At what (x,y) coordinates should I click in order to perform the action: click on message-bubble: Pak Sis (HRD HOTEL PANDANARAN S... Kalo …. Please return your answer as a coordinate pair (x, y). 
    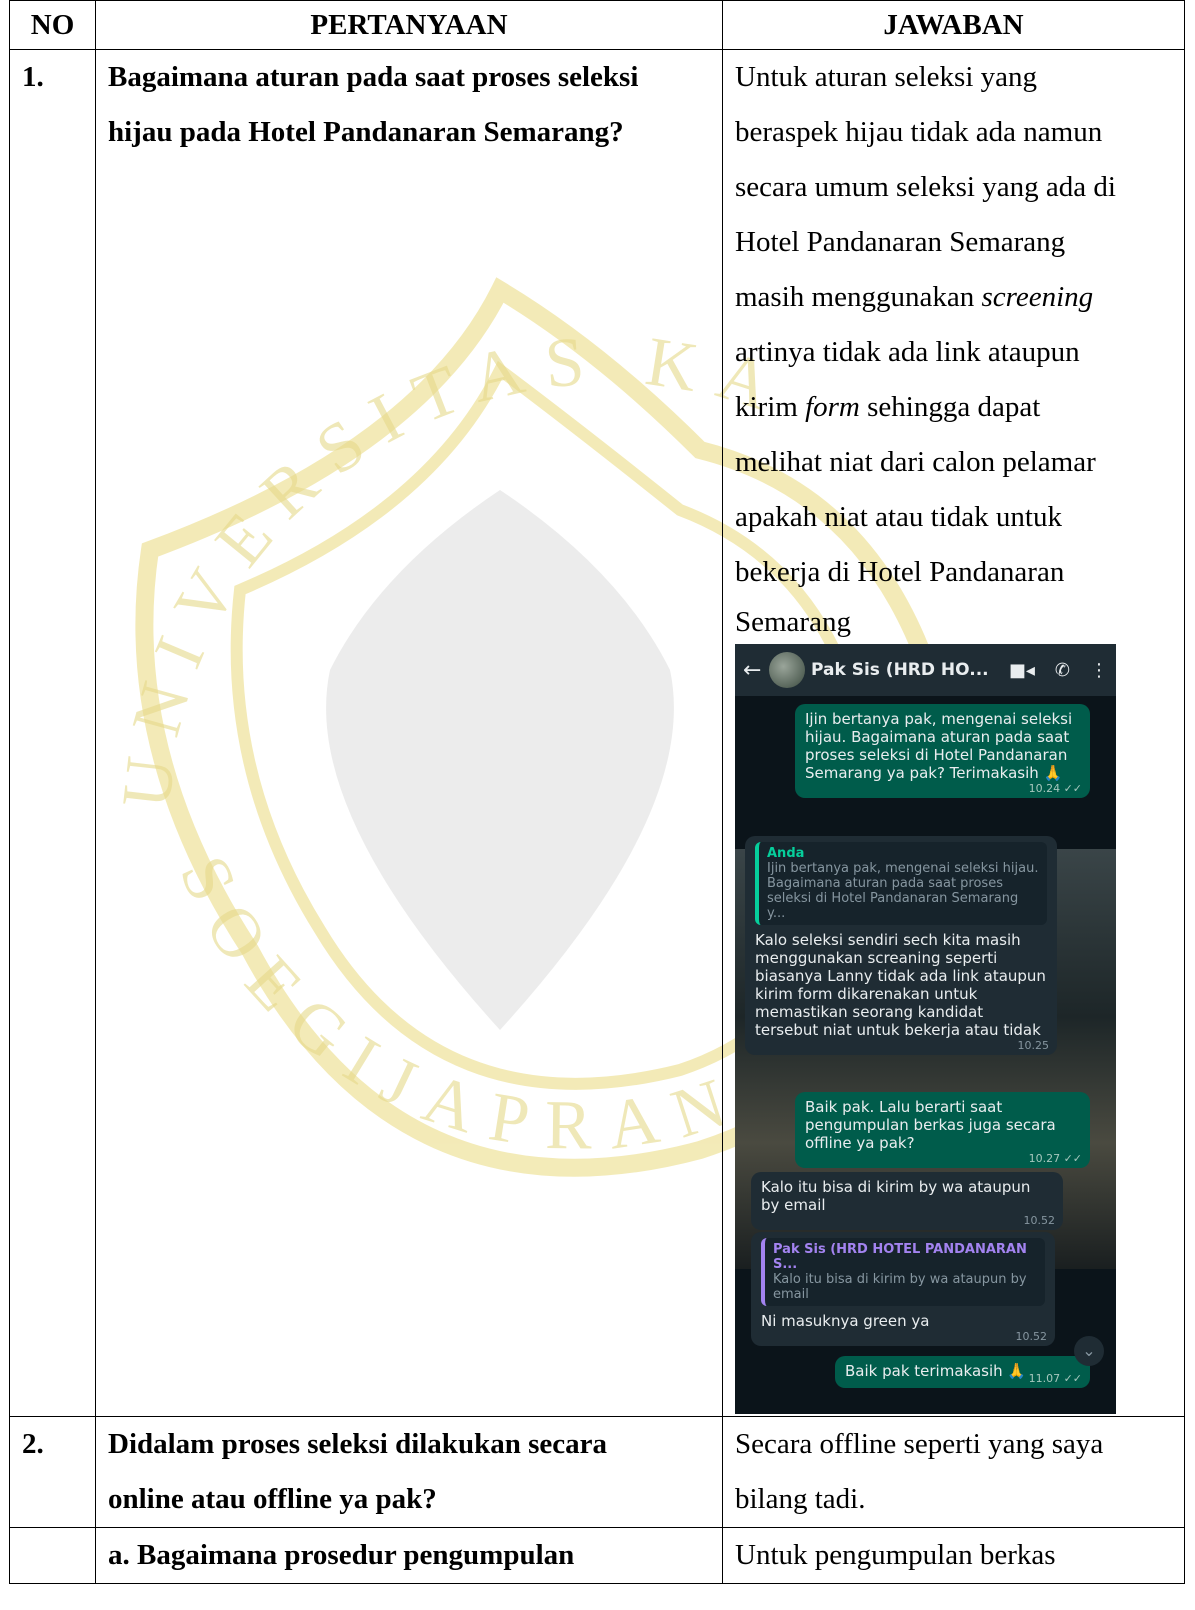
    Looking at the image, I should click on (903, 1289).